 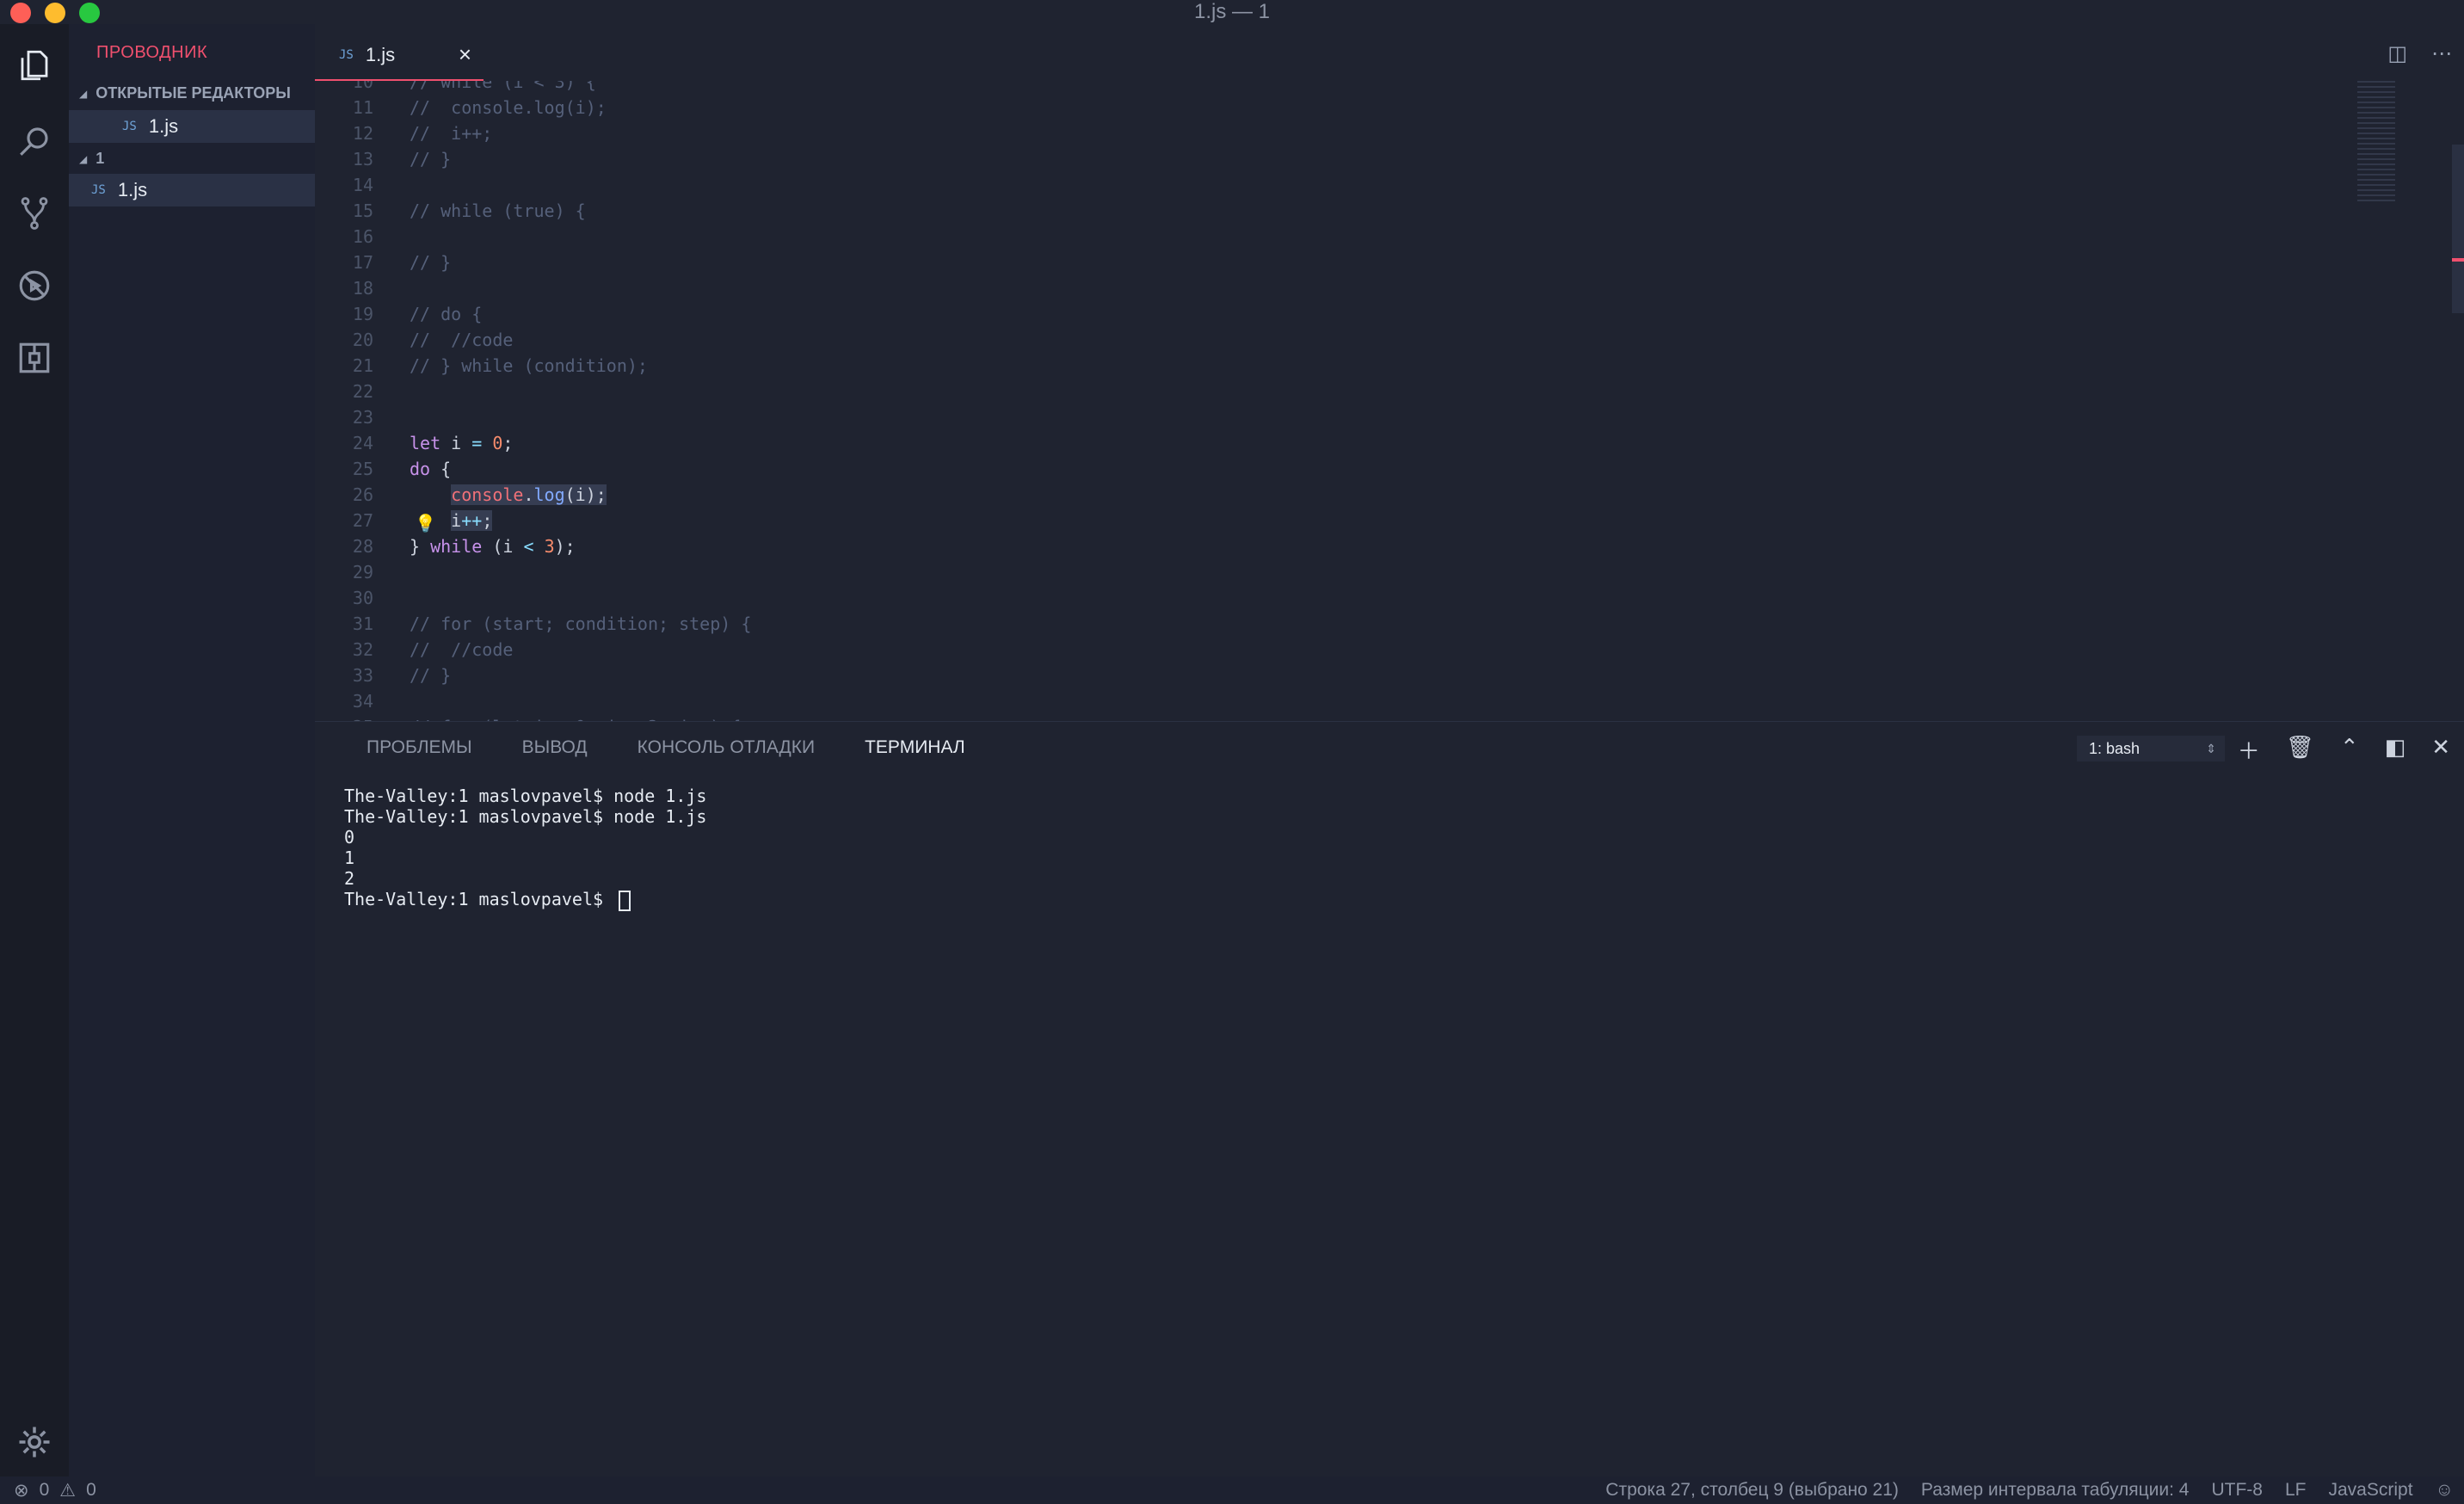 I want to click on code-line: 33 // }, so click(x=1348, y=675).